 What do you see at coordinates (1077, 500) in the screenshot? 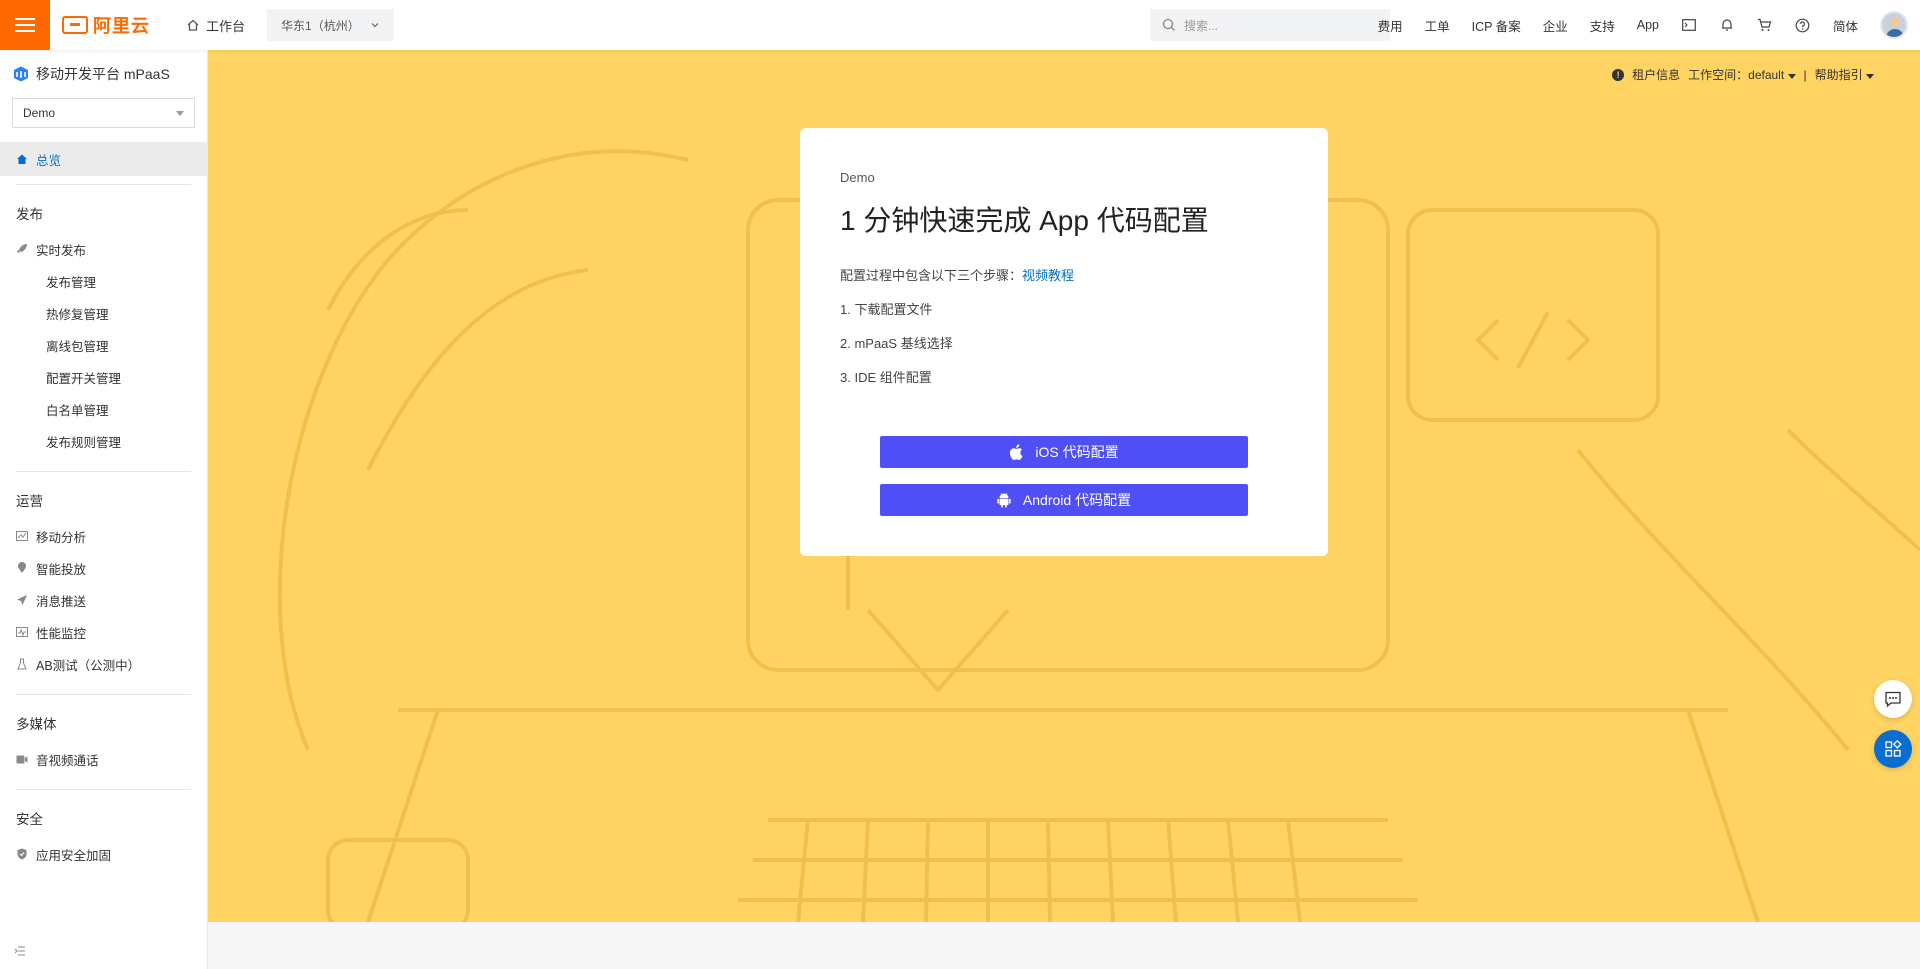
I see `android-config-label: Android 代码配置` at bounding box center [1077, 500].